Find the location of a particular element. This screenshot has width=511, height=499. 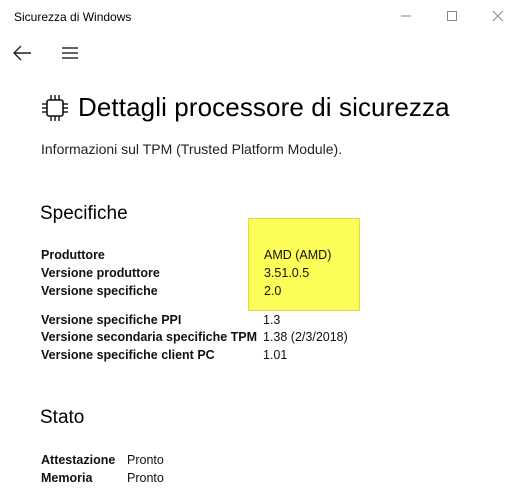

spec-value: 1.38 (2/3/2018) is located at coordinates (305, 337).